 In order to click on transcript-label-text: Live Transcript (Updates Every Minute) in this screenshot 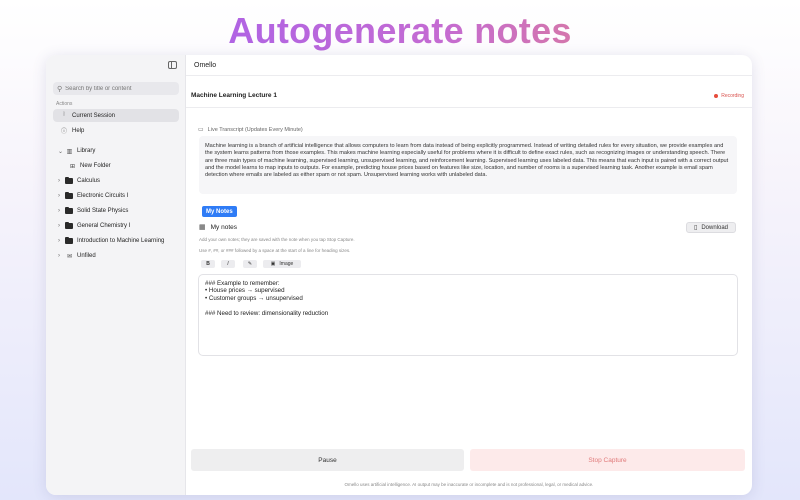, I will do `click(255, 129)`.